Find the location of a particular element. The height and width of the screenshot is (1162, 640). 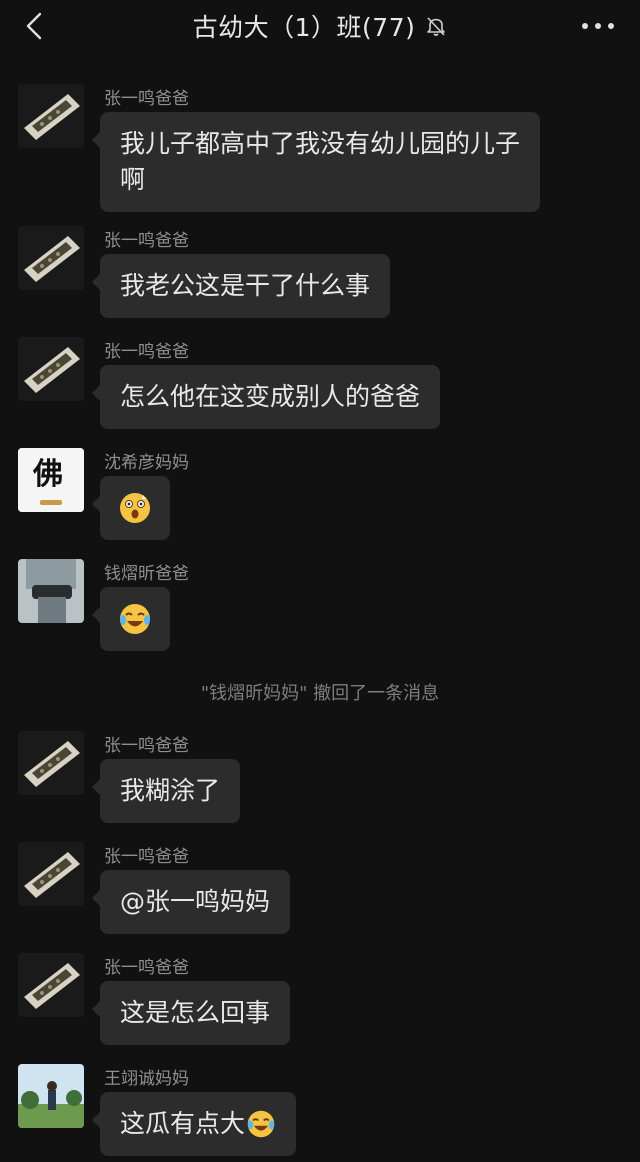

title-wrap: 古幼大（1）班(77) is located at coordinates (320, 26).